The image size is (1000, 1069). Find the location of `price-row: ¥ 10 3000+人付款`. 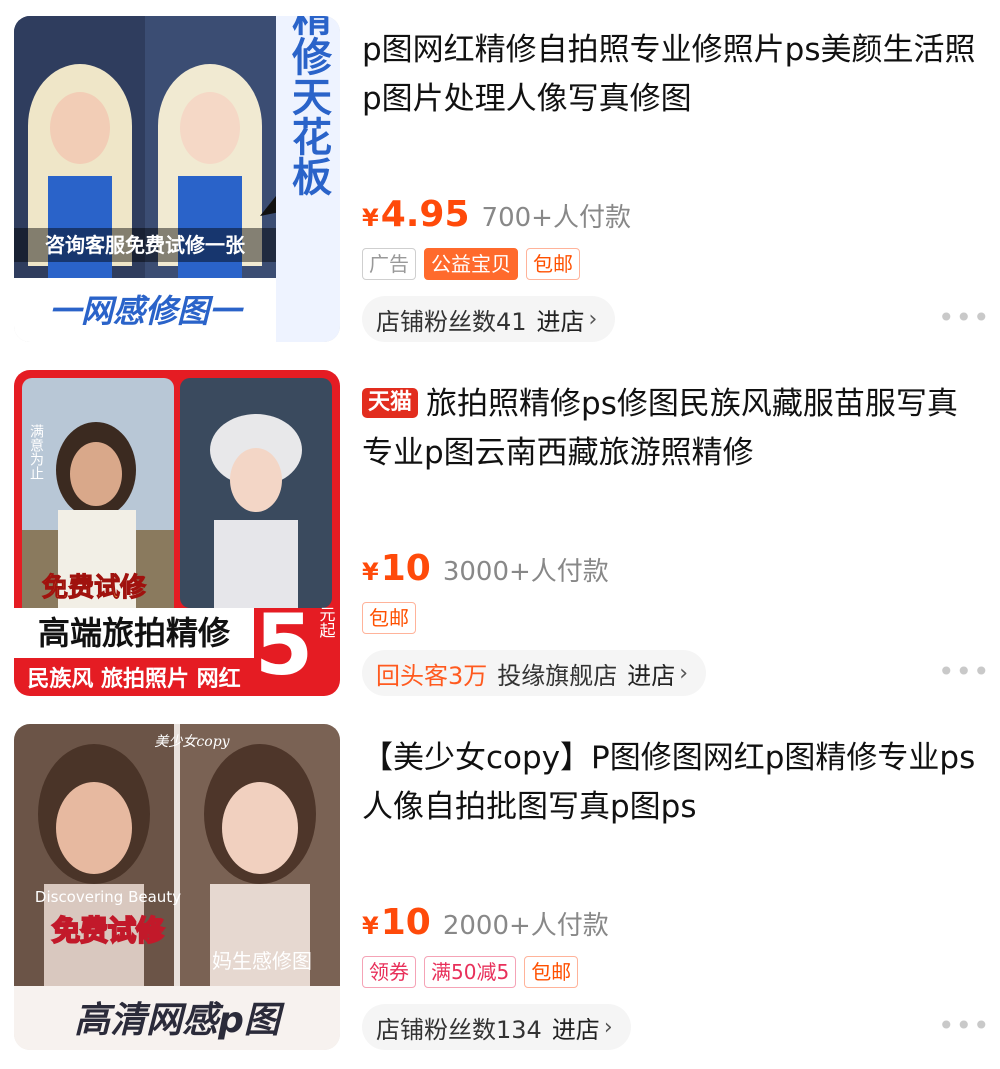

price-row: ¥ 10 3000+人付款 is located at coordinates (485, 570).